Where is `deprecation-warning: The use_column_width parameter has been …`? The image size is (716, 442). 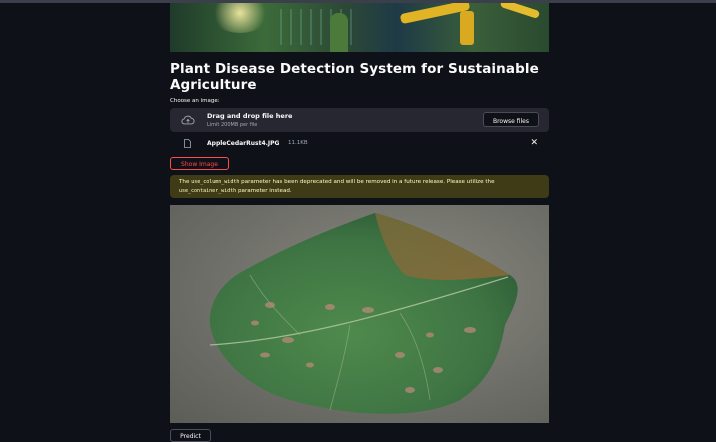
deprecation-warning: The use_column_width parameter has been … is located at coordinates (359, 186).